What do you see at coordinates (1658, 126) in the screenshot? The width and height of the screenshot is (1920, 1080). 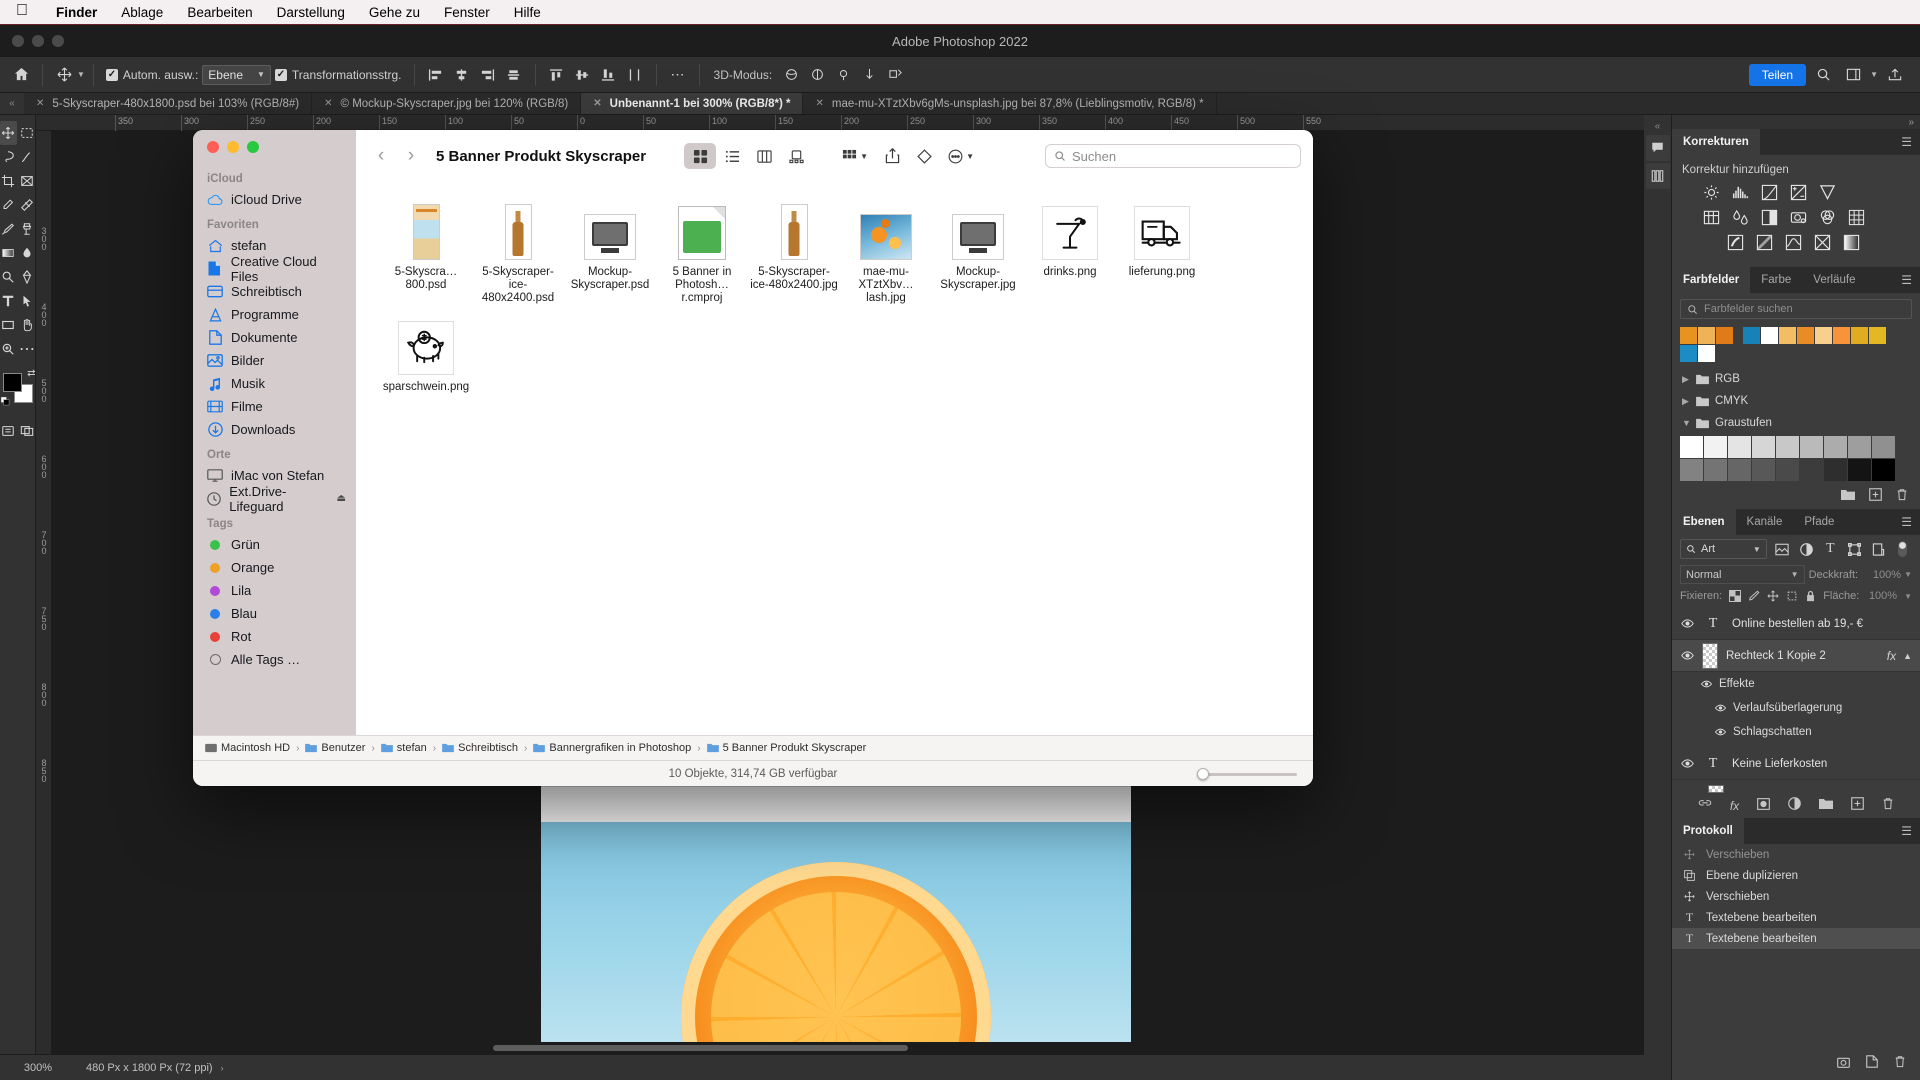 I see `collapse-dock-icon: «` at bounding box center [1658, 126].